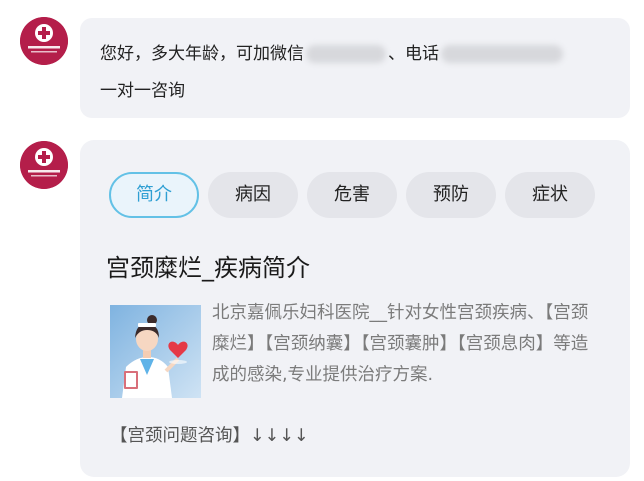  What do you see at coordinates (253, 195) in the screenshot?
I see `tab-cause: 病因` at bounding box center [253, 195].